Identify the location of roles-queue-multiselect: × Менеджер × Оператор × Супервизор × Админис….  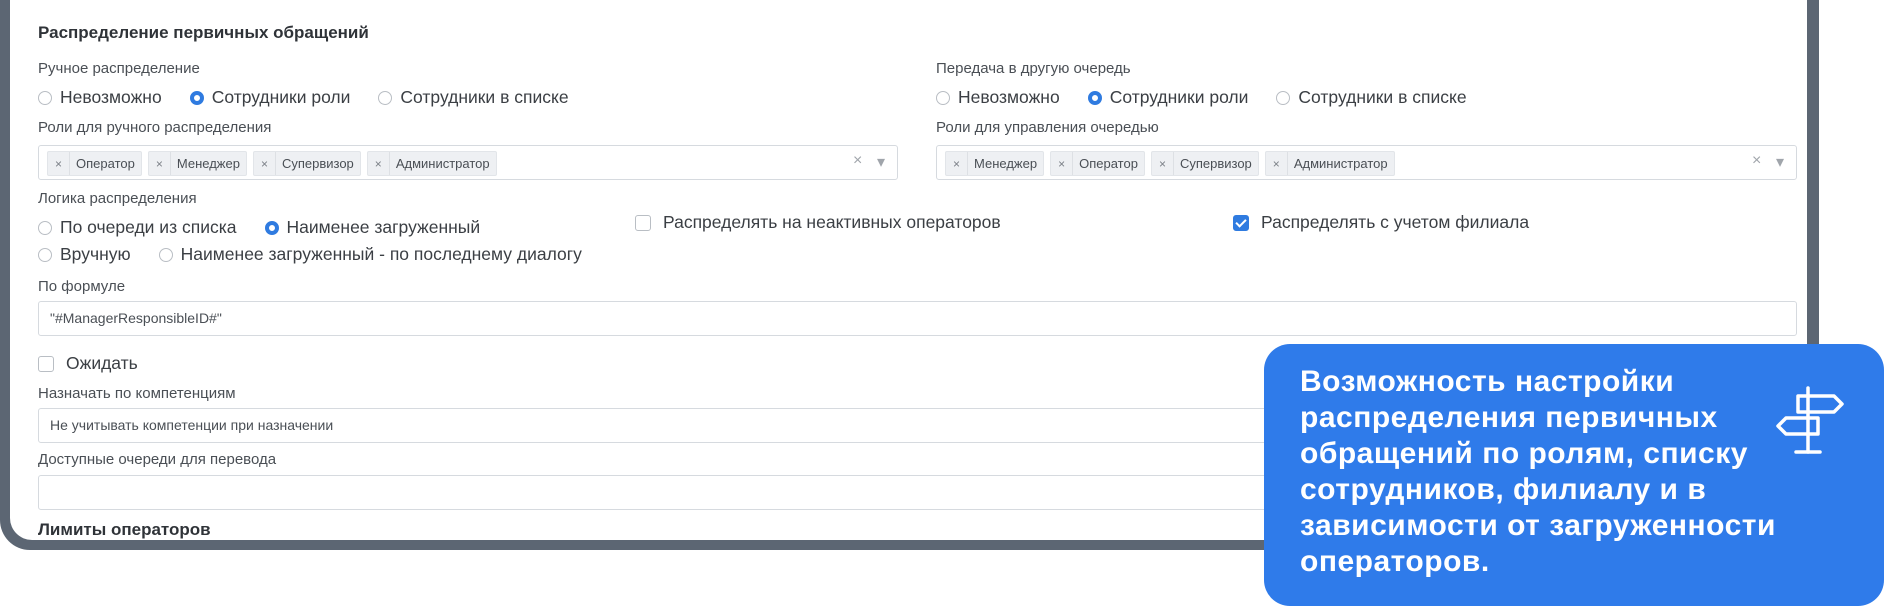
(1366, 162).